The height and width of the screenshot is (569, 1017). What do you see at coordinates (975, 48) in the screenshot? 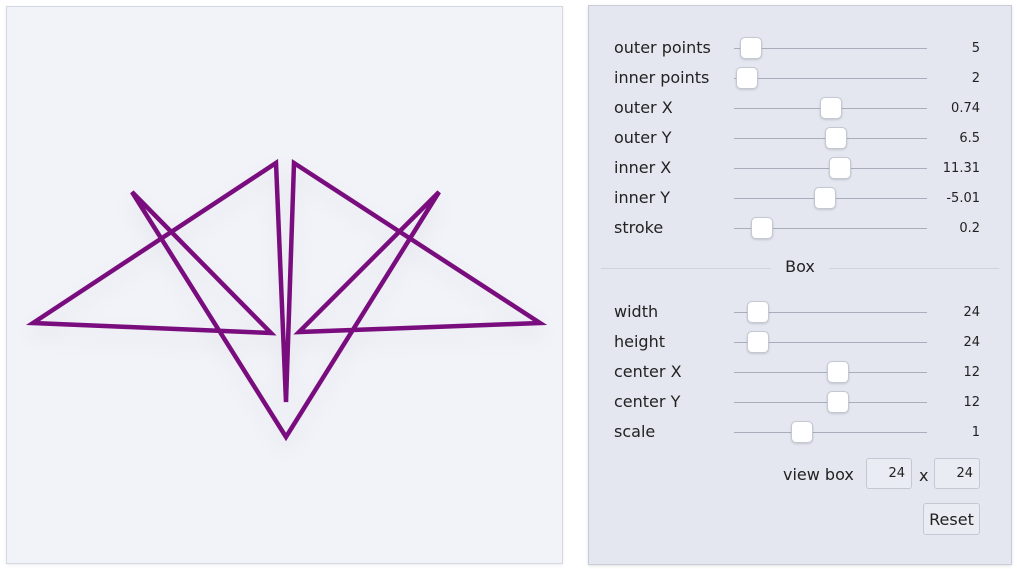
I see `slider-value: 5` at bounding box center [975, 48].